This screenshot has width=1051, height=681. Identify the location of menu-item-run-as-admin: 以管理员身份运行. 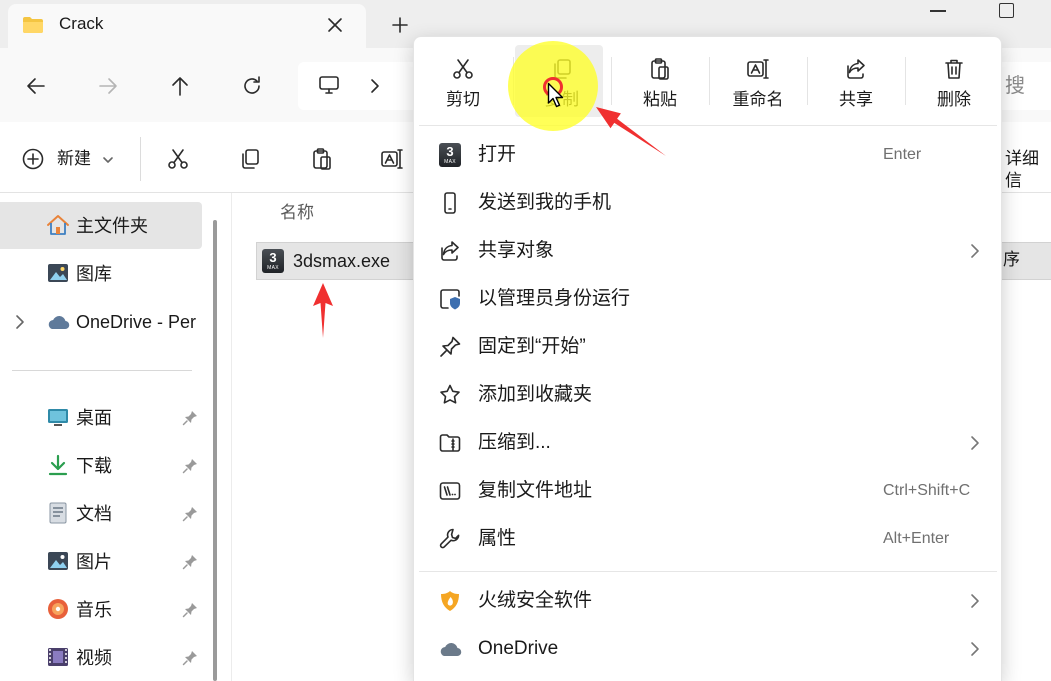
(707, 299).